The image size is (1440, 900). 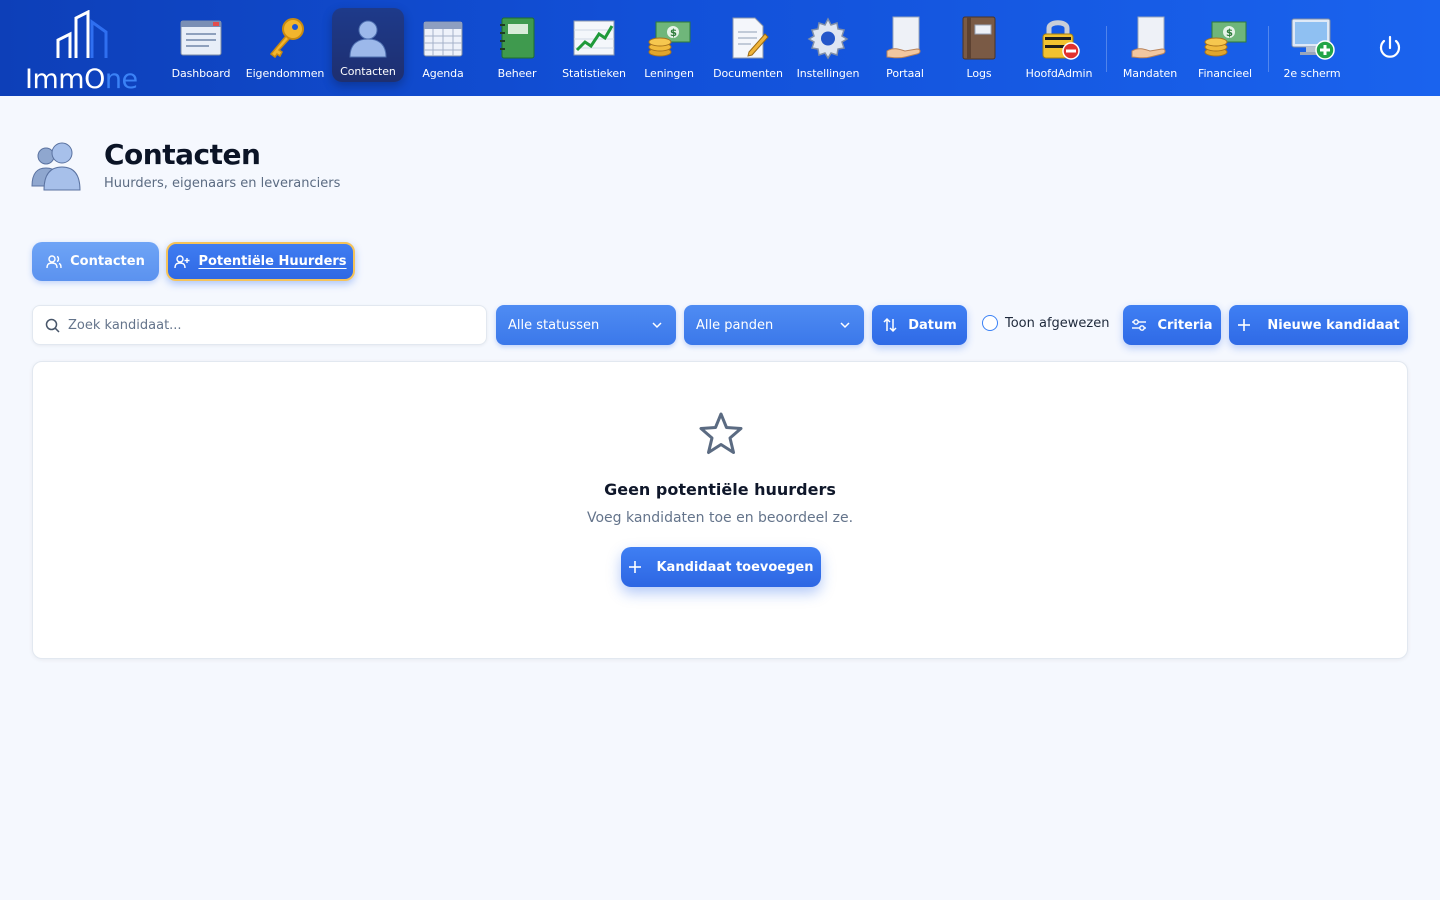 What do you see at coordinates (720, 489) in the screenshot?
I see `empty-state-title: Geen potentiële huurders` at bounding box center [720, 489].